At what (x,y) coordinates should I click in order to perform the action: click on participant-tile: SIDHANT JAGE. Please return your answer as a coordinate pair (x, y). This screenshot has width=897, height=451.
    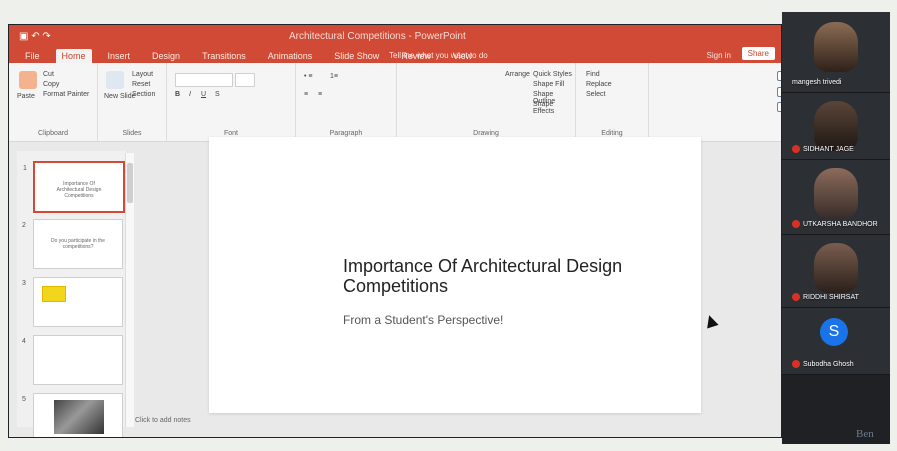
    Looking at the image, I should click on (836, 126).